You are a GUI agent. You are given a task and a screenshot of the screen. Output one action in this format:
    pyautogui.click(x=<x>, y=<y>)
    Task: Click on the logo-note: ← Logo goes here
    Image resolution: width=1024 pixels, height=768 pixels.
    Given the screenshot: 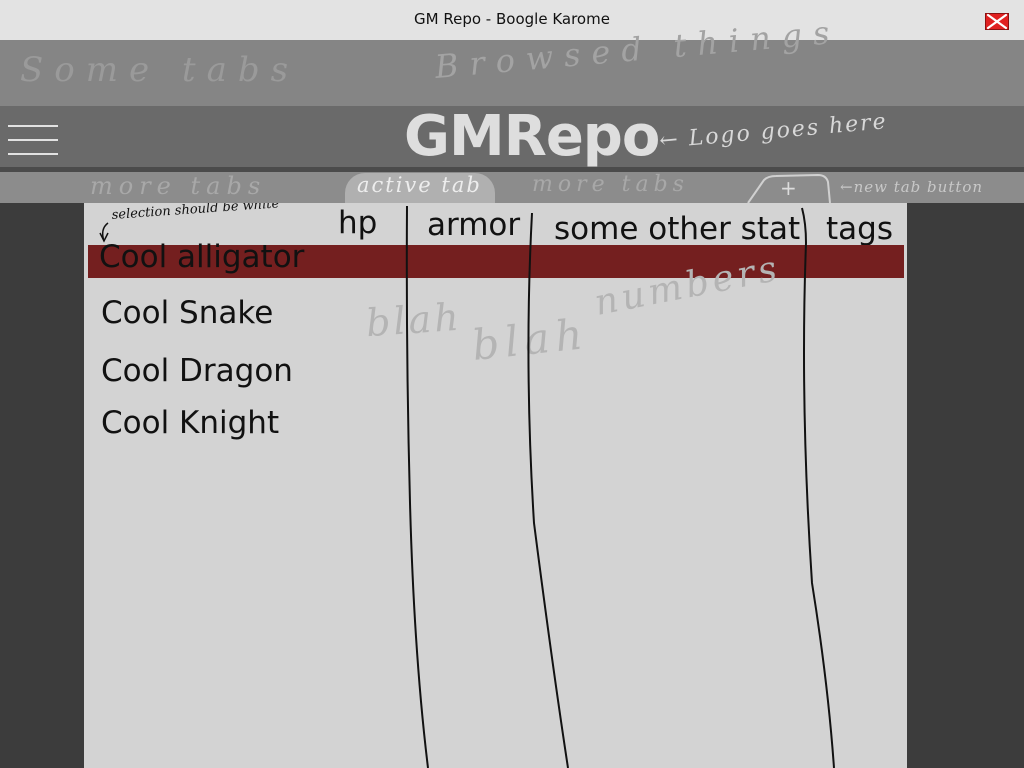 What is the action you would take?
    pyautogui.click(x=774, y=133)
    